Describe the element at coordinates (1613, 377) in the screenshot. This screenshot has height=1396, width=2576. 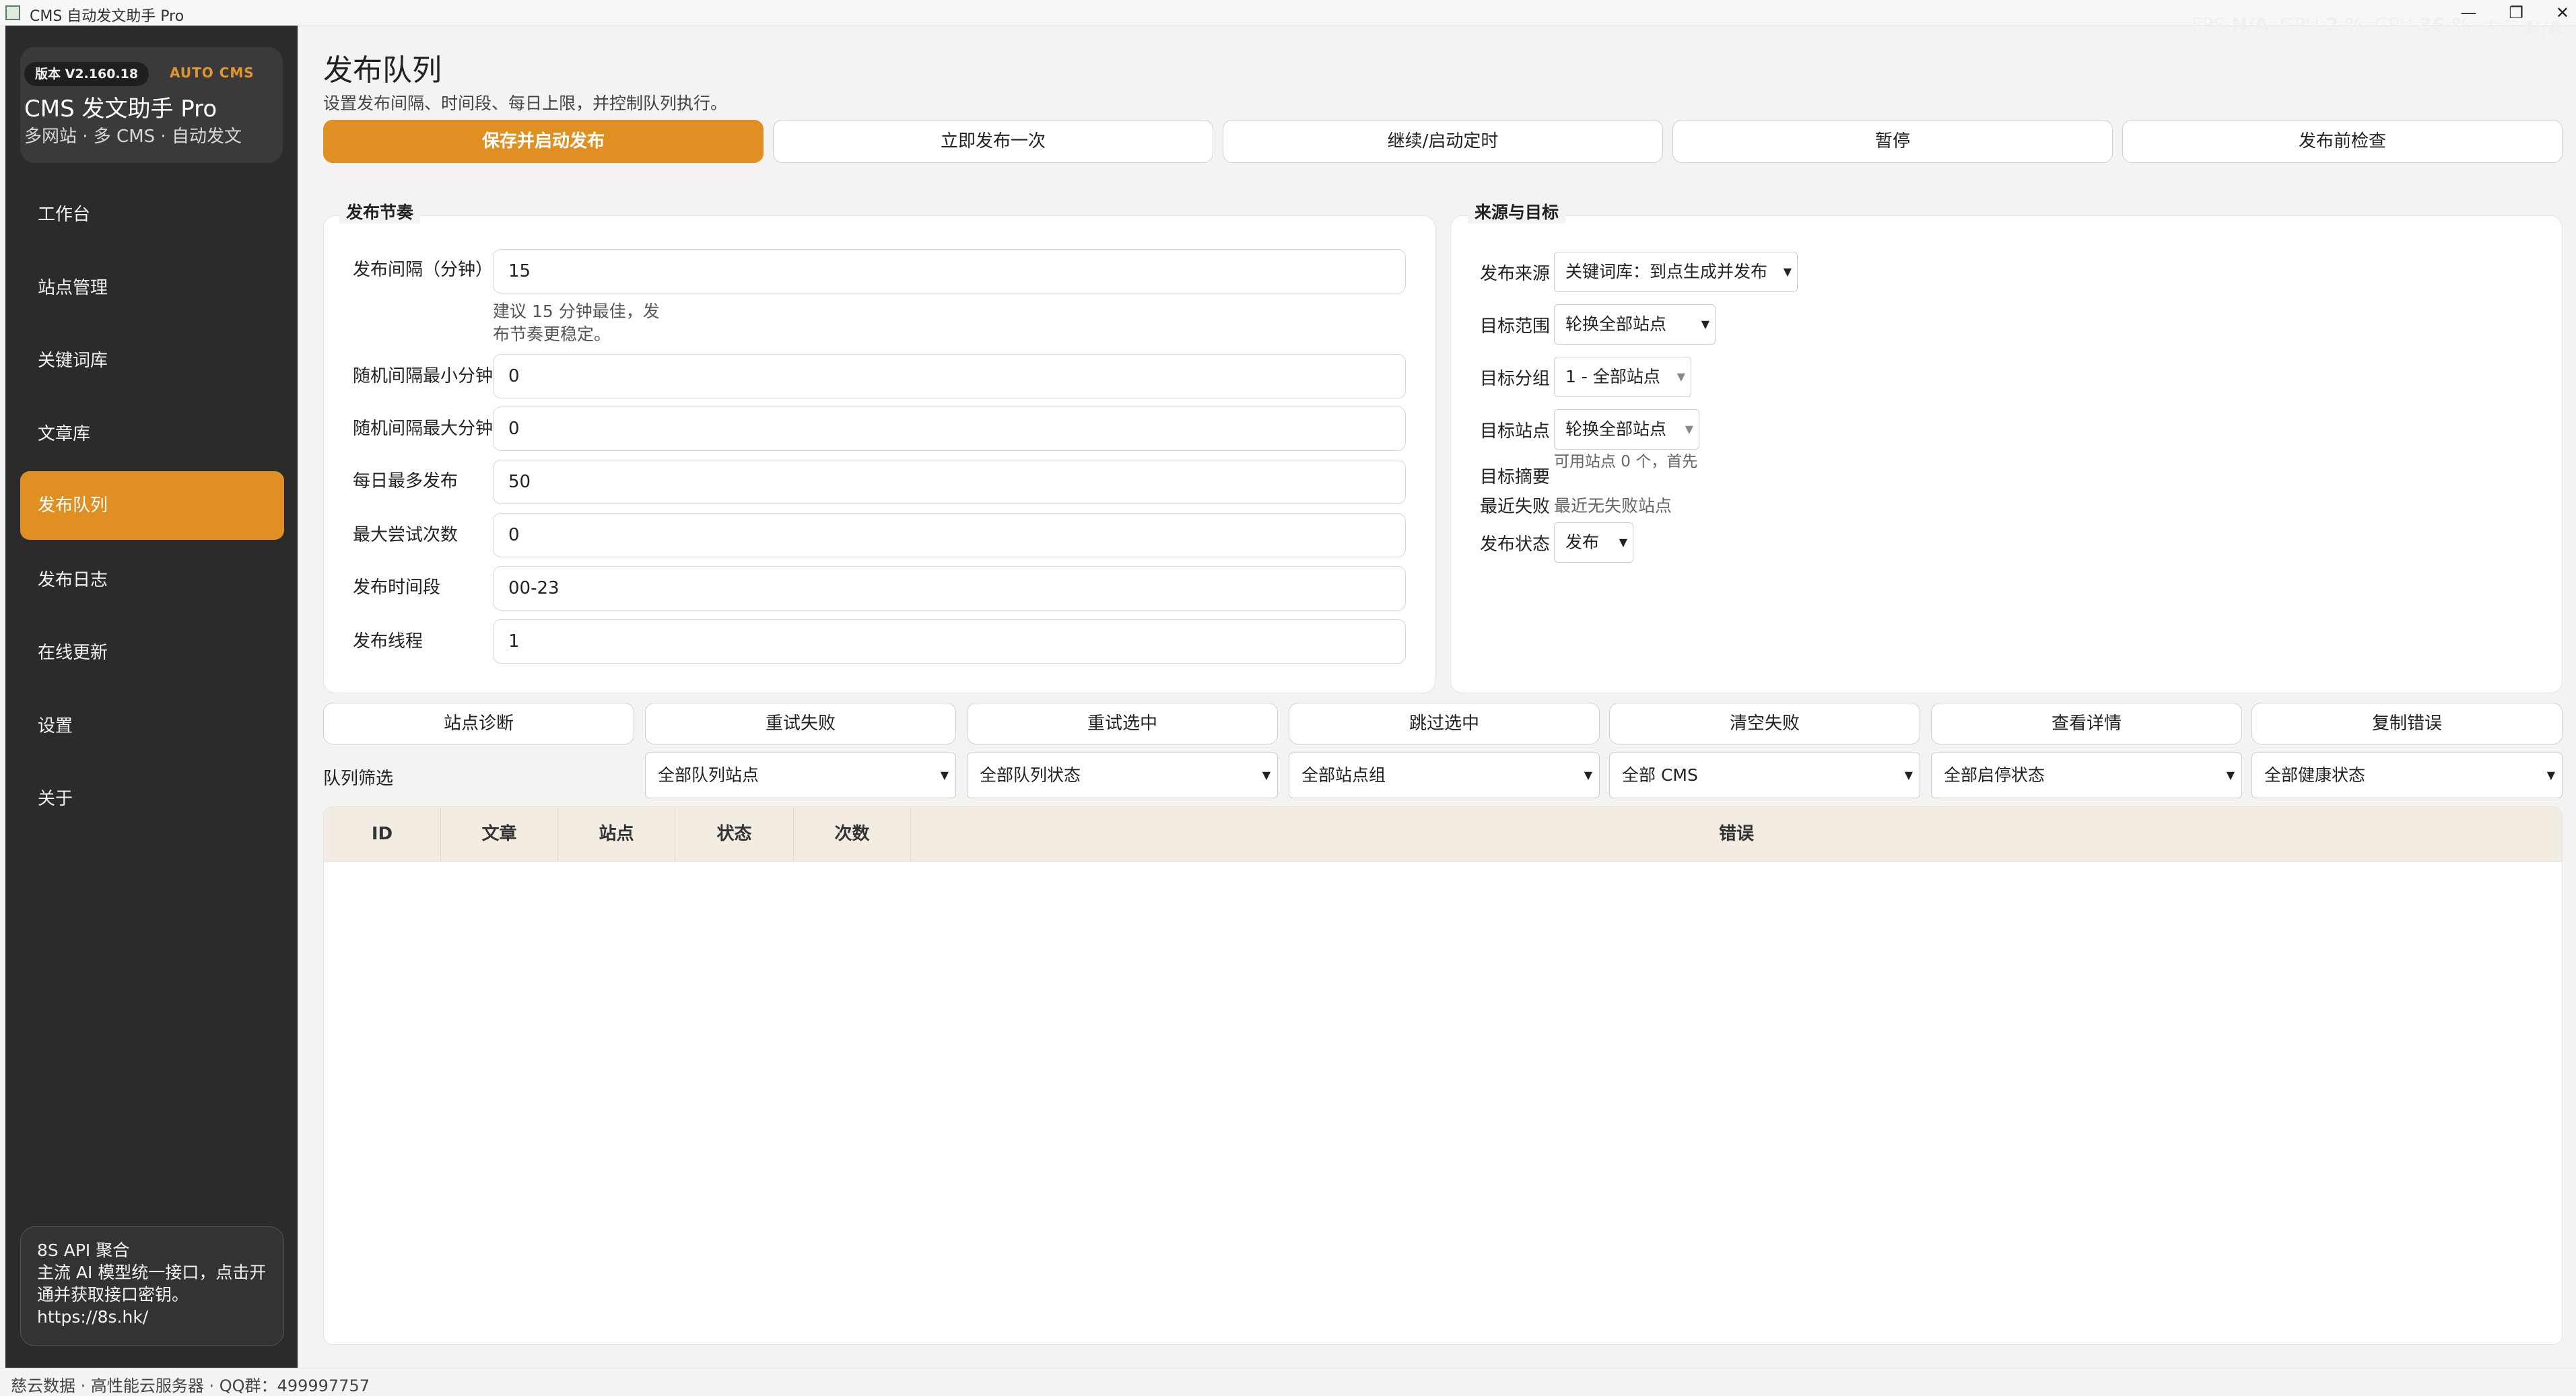
I see `group-select-value: 1 - 全部站点` at that location.